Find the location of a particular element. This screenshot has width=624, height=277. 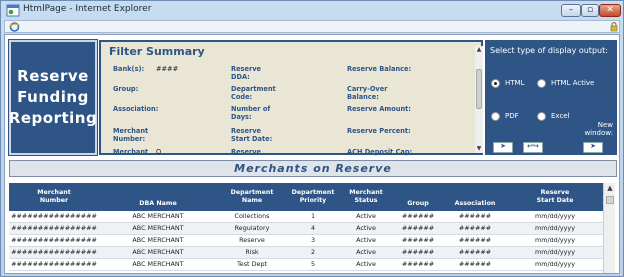

radio-excel is located at coordinates (541, 116).